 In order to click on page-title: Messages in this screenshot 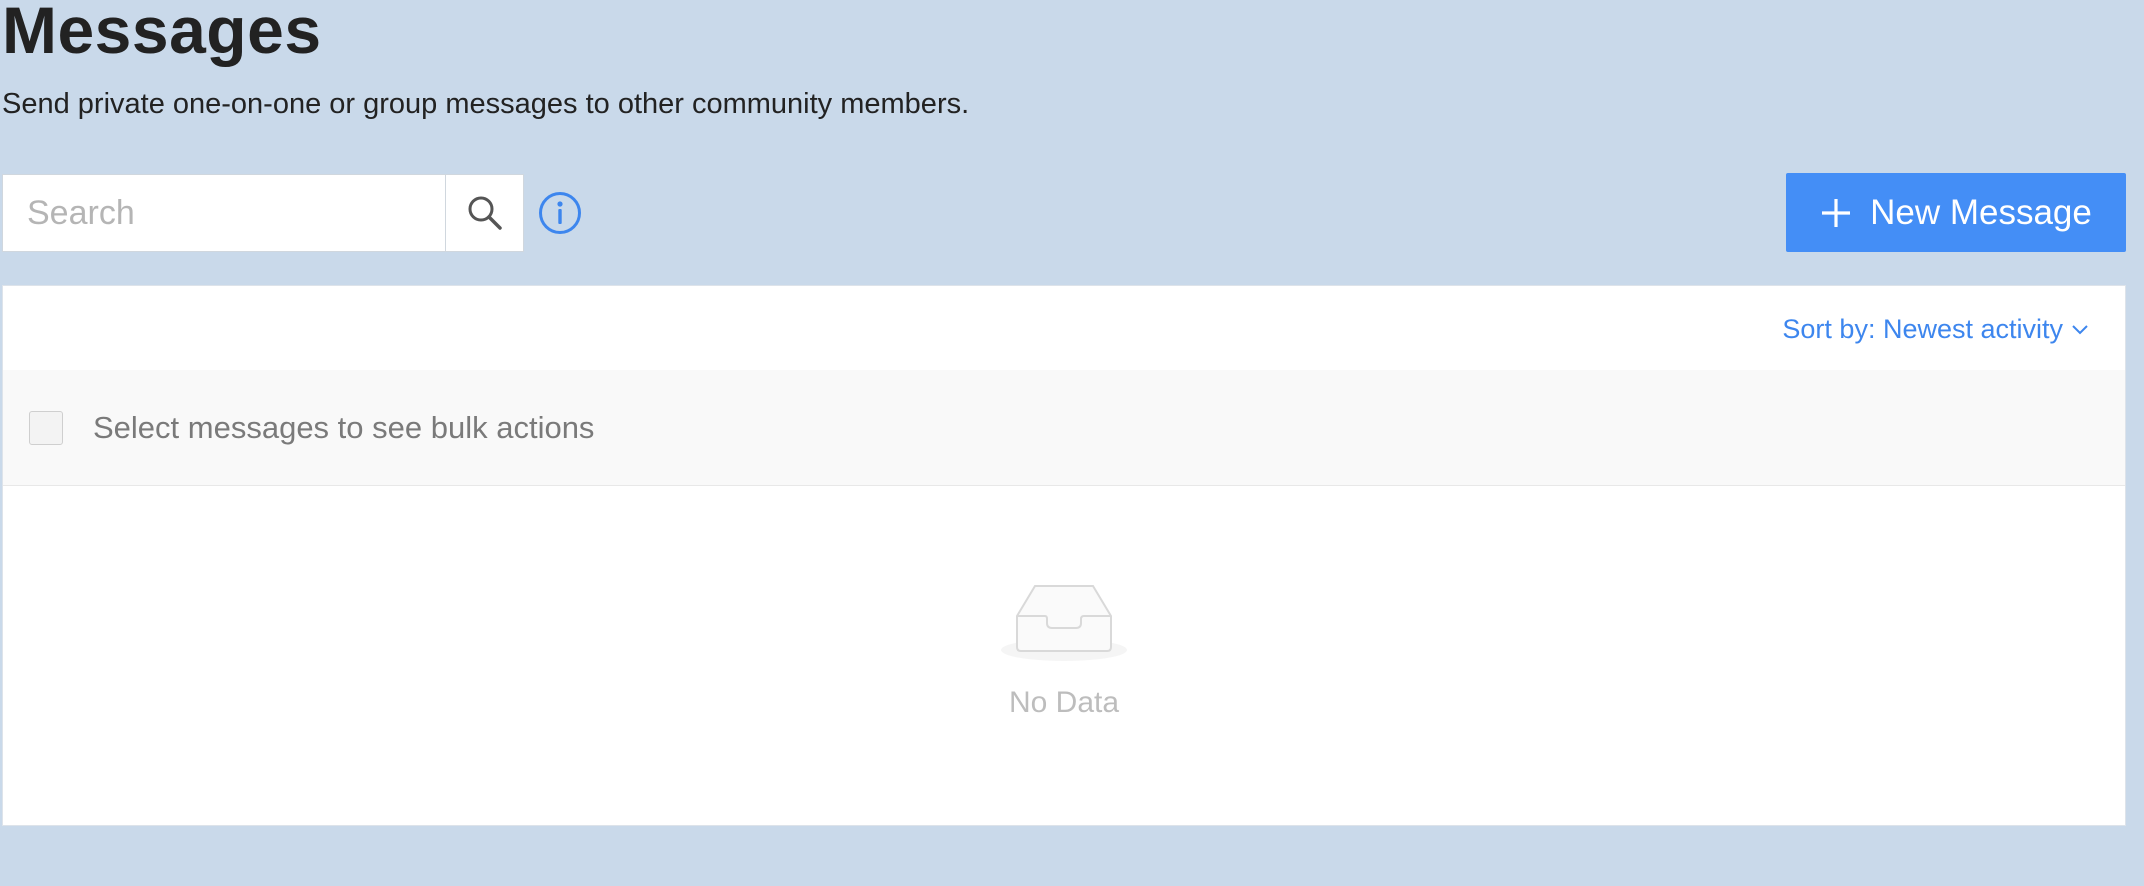, I will do `click(162, 33)`.